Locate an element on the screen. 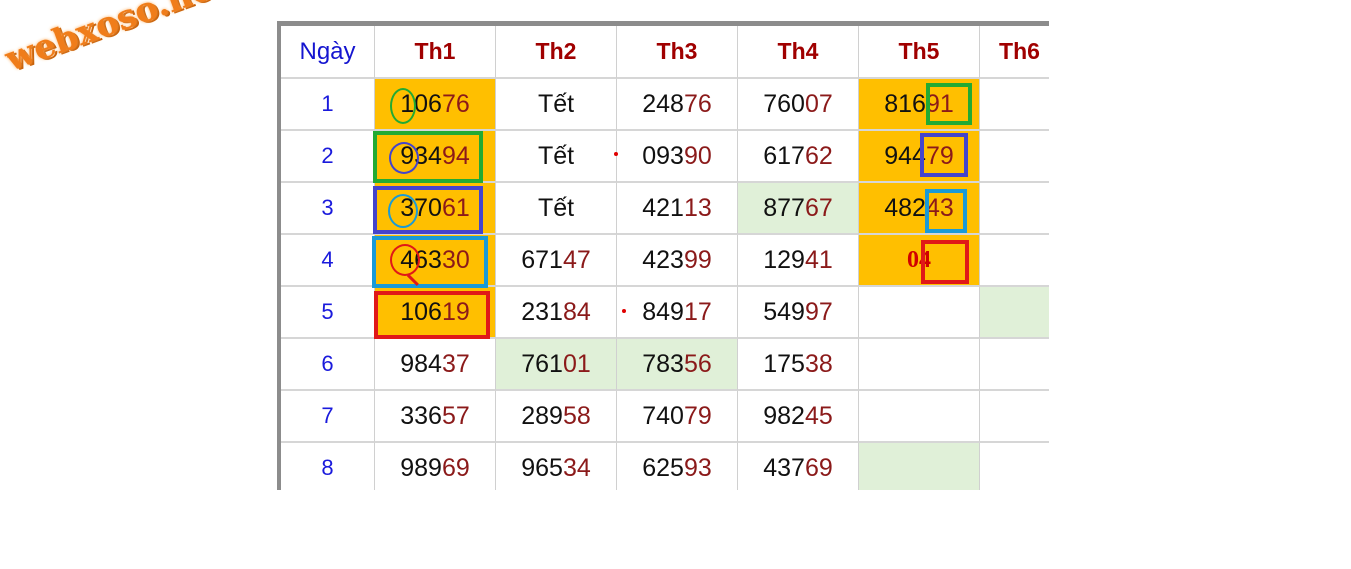  result-last-two-digits: 19 is located at coordinates (455, 311).